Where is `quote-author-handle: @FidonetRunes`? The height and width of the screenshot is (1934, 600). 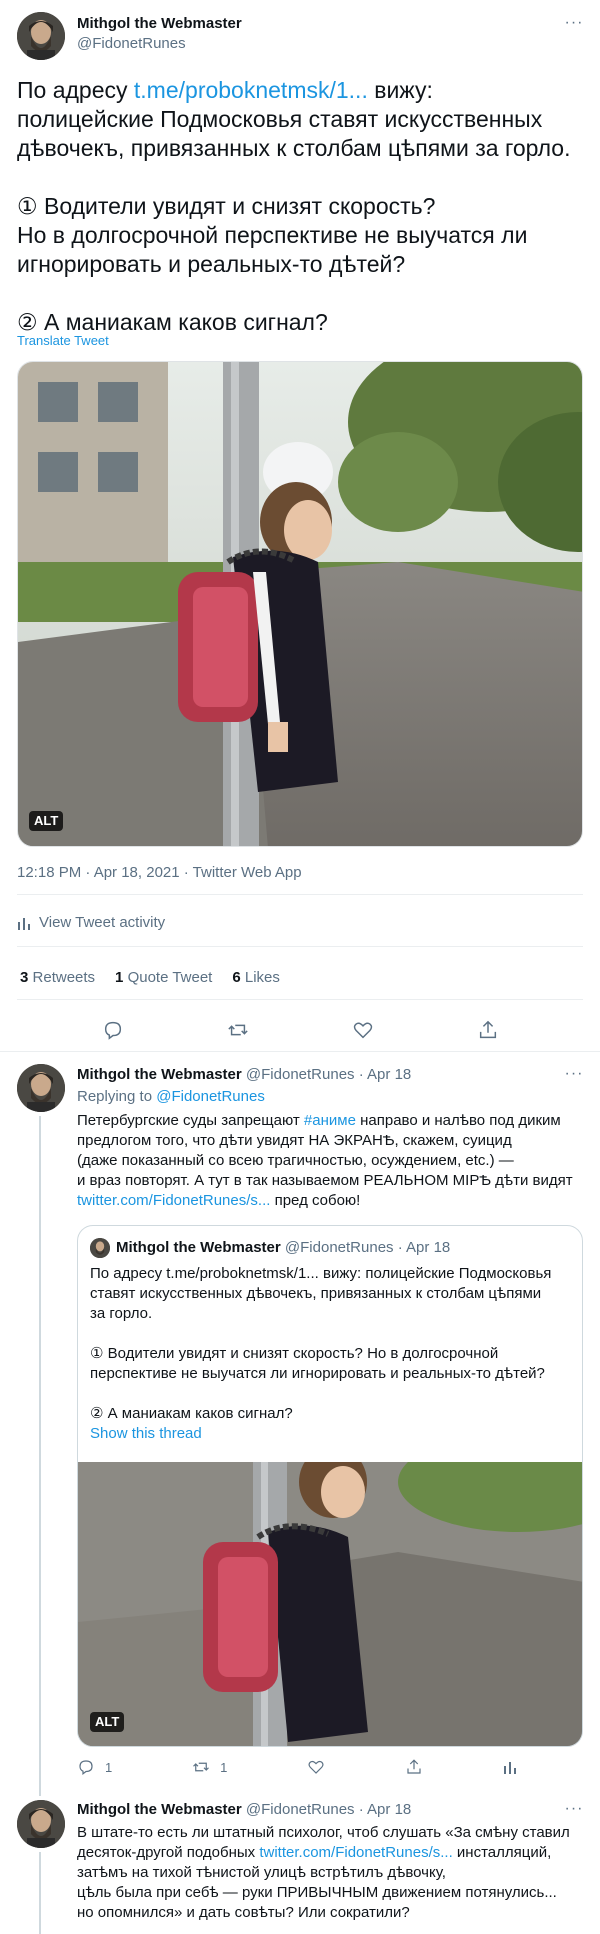
quote-author-handle: @FidonetRunes is located at coordinates (339, 1247).